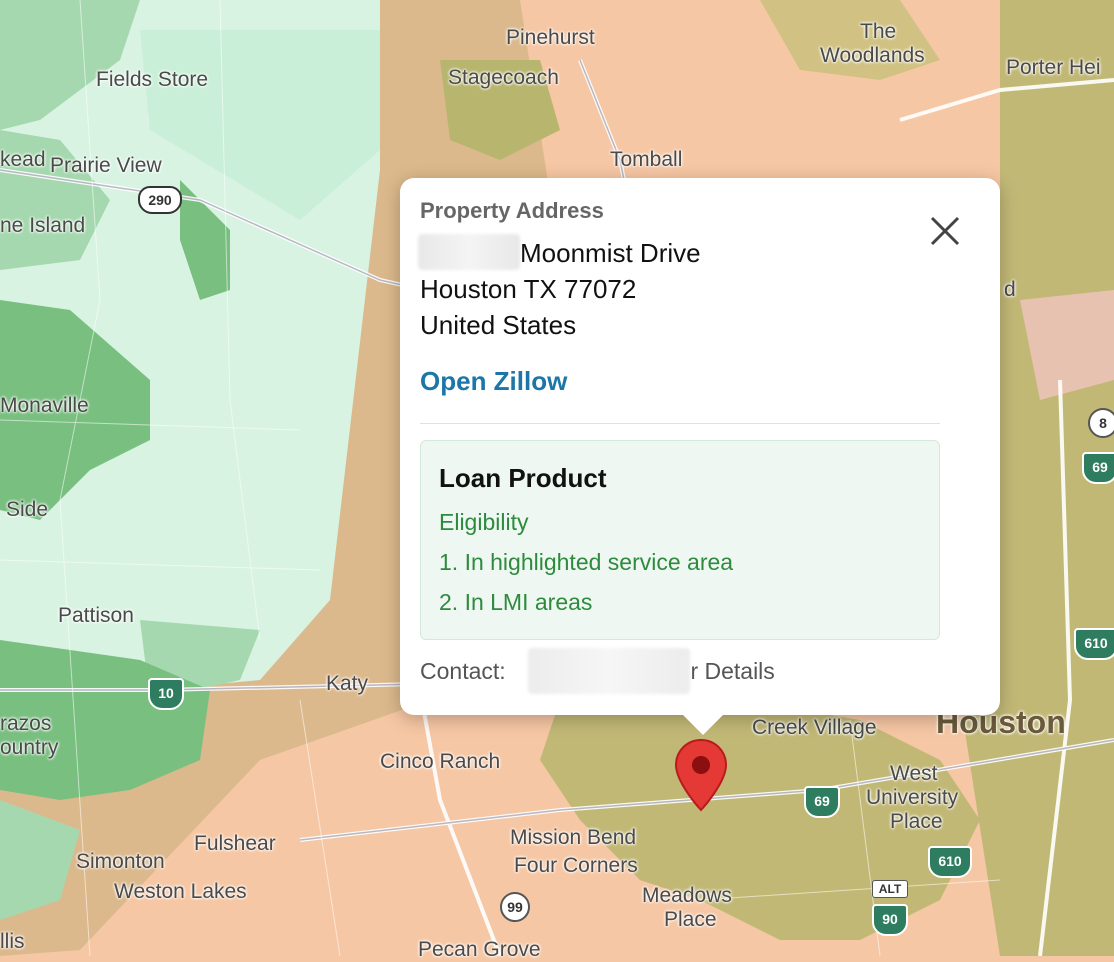 The width and height of the screenshot is (1114, 962). What do you see at coordinates (646, 159) in the screenshot?
I see `place-tomball: Tomball` at bounding box center [646, 159].